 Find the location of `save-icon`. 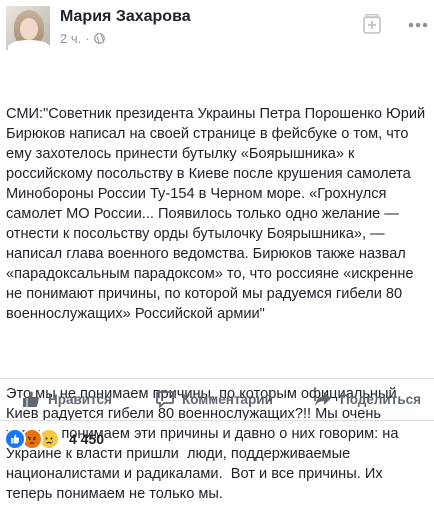

save-icon is located at coordinates (372, 24).